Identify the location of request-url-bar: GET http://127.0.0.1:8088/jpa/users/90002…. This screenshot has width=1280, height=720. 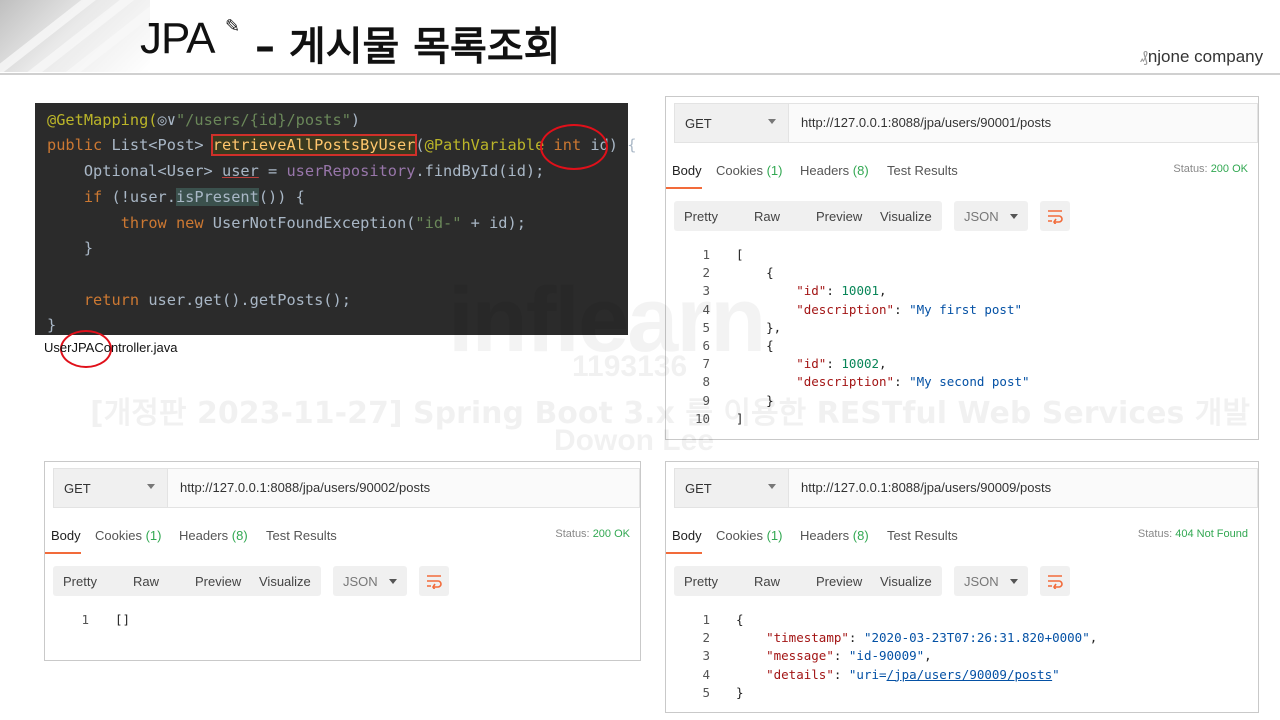
(346, 488).